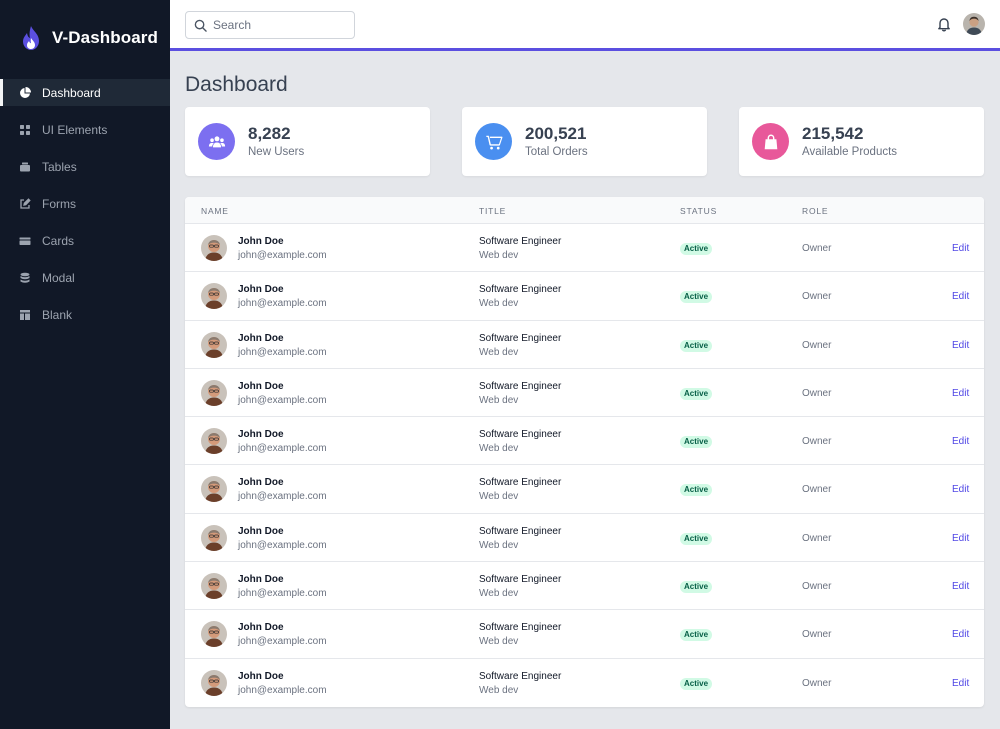 This screenshot has width=1000, height=729. What do you see at coordinates (85, 277) in the screenshot?
I see `sidebar-item-modal: Modal` at bounding box center [85, 277].